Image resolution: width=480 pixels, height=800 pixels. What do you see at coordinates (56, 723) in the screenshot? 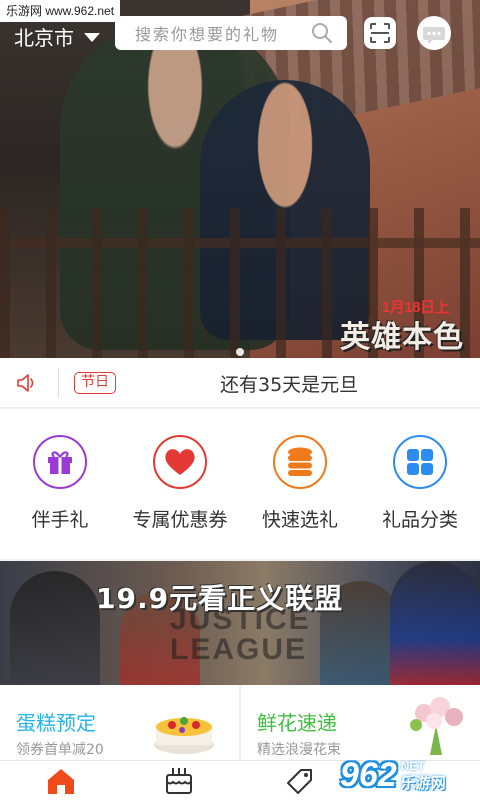
I see `card-title: 蛋糕预定` at bounding box center [56, 723].